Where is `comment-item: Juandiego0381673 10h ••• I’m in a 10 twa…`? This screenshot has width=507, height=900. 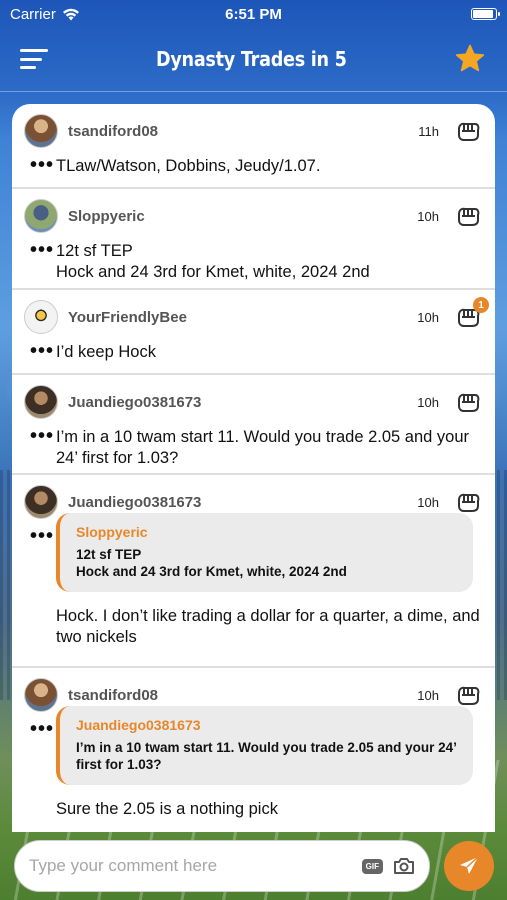
comment-item: Juandiego0381673 10h ••• I’m in a 10 twa… is located at coordinates (253, 425).